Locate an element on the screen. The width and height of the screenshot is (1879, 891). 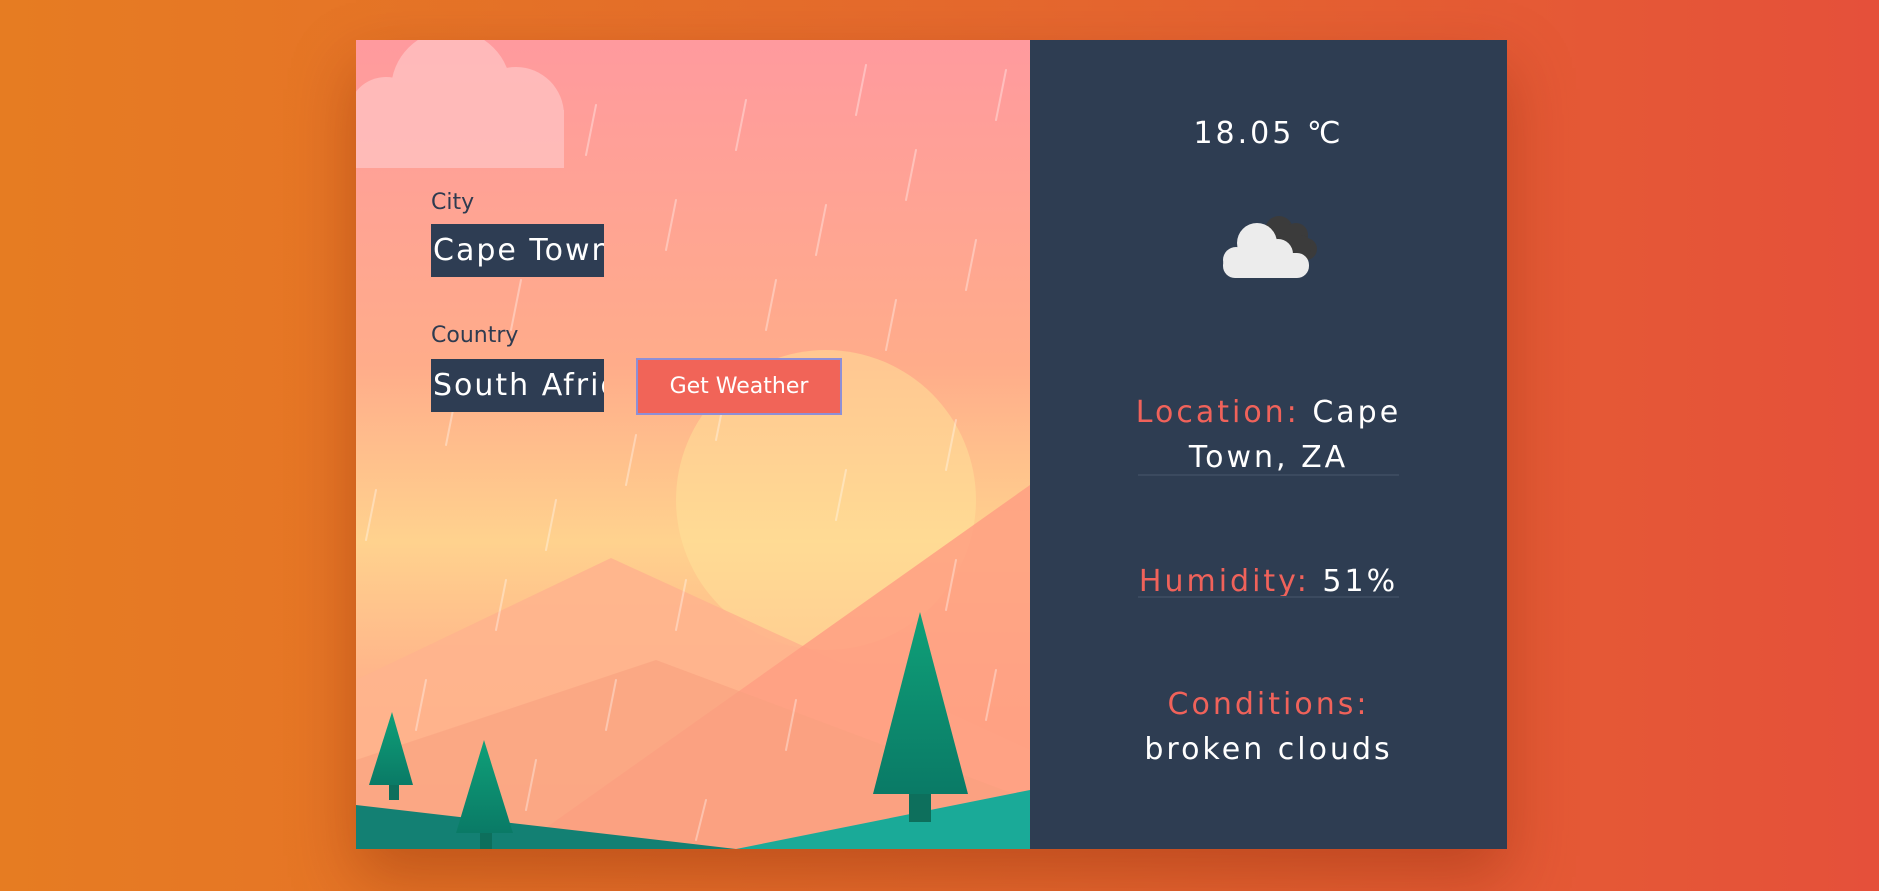
country-label: Country is located at coordinates (475, 335).